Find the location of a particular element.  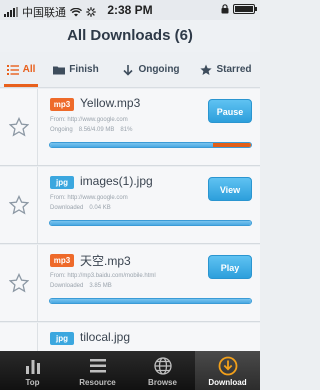

tab-starred-label: Starred is located at coordinates (234, 69).